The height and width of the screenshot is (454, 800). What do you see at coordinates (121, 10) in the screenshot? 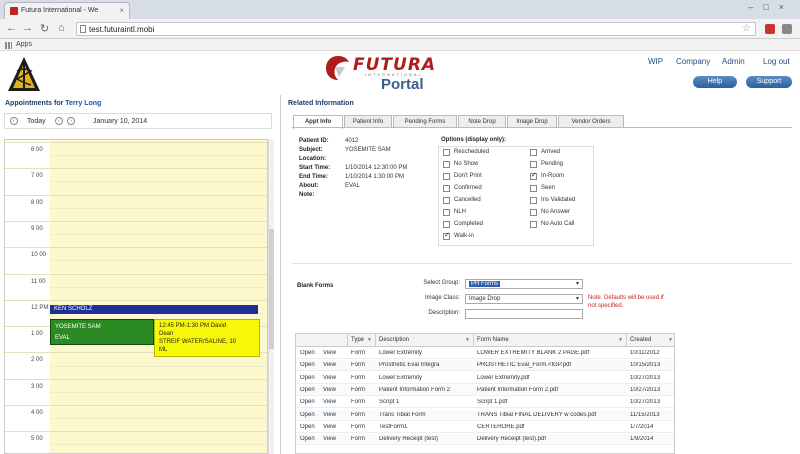
I see `close-tab-icon: ×` at bounding box center [121, 10].